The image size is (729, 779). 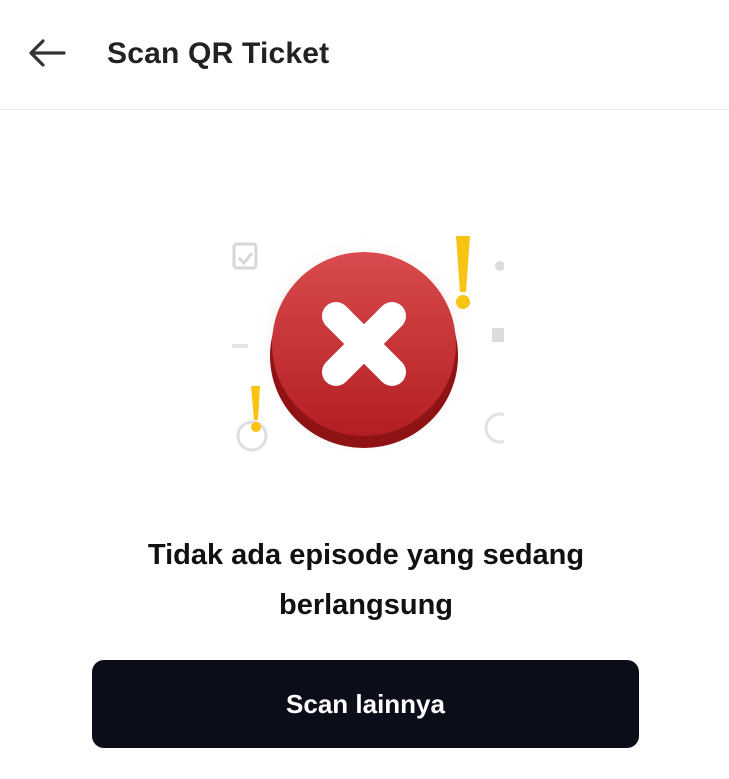 I want to click on error-illustration, so click(x=372, y=348).